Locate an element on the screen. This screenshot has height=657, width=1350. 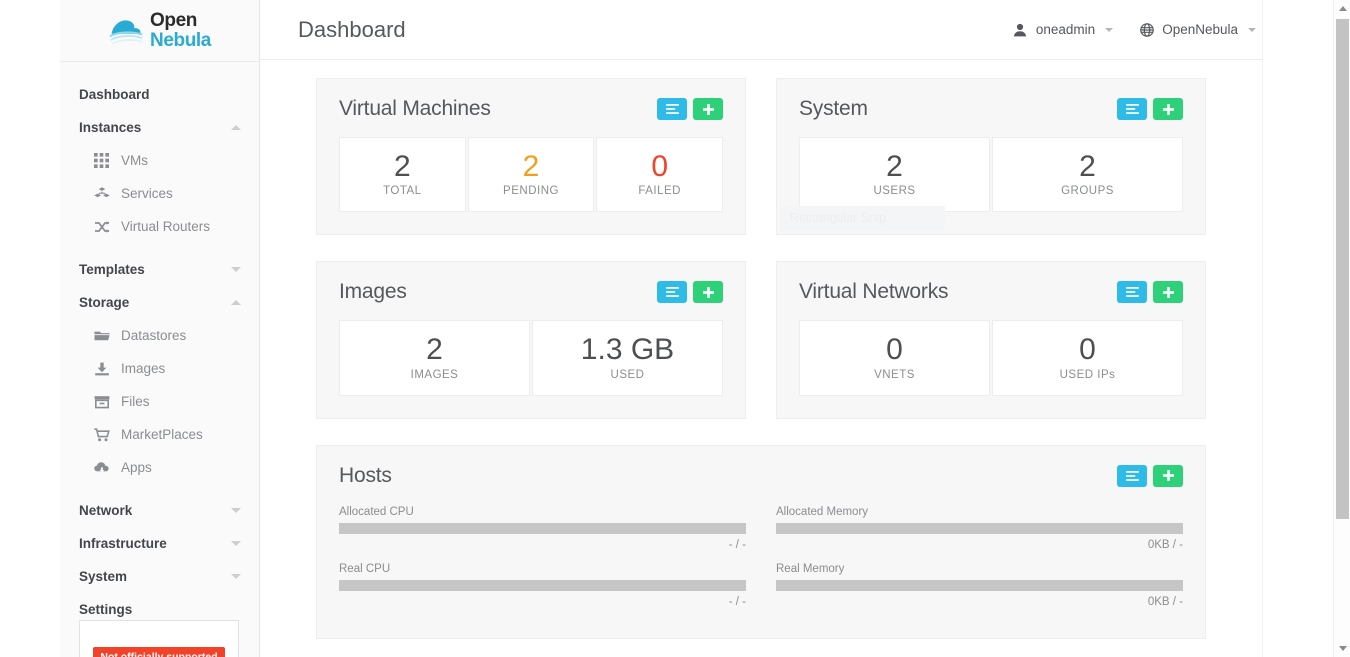
sidebar-item-dashboard: Dashboard is located at coordinates (159, 94).